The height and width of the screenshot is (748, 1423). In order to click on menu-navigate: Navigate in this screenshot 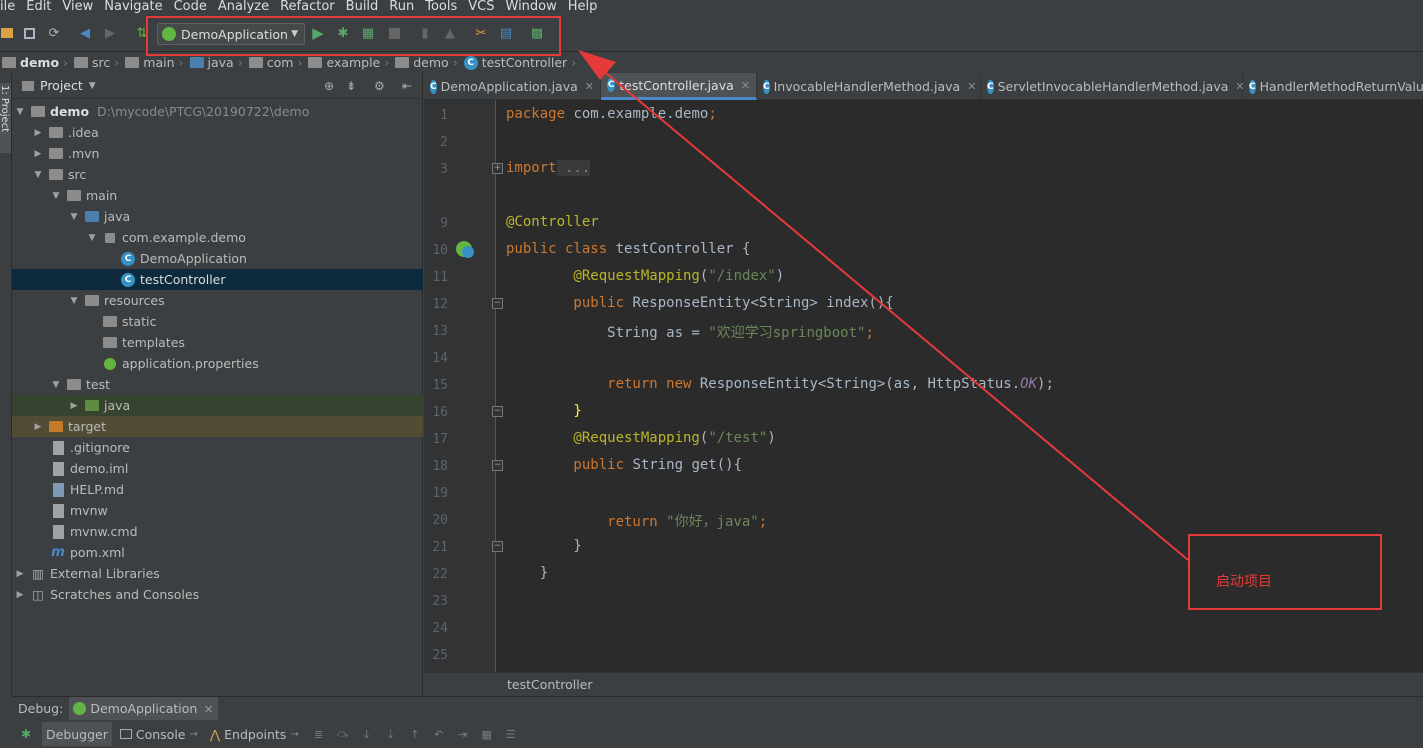, I will do `click(133, 7)`.